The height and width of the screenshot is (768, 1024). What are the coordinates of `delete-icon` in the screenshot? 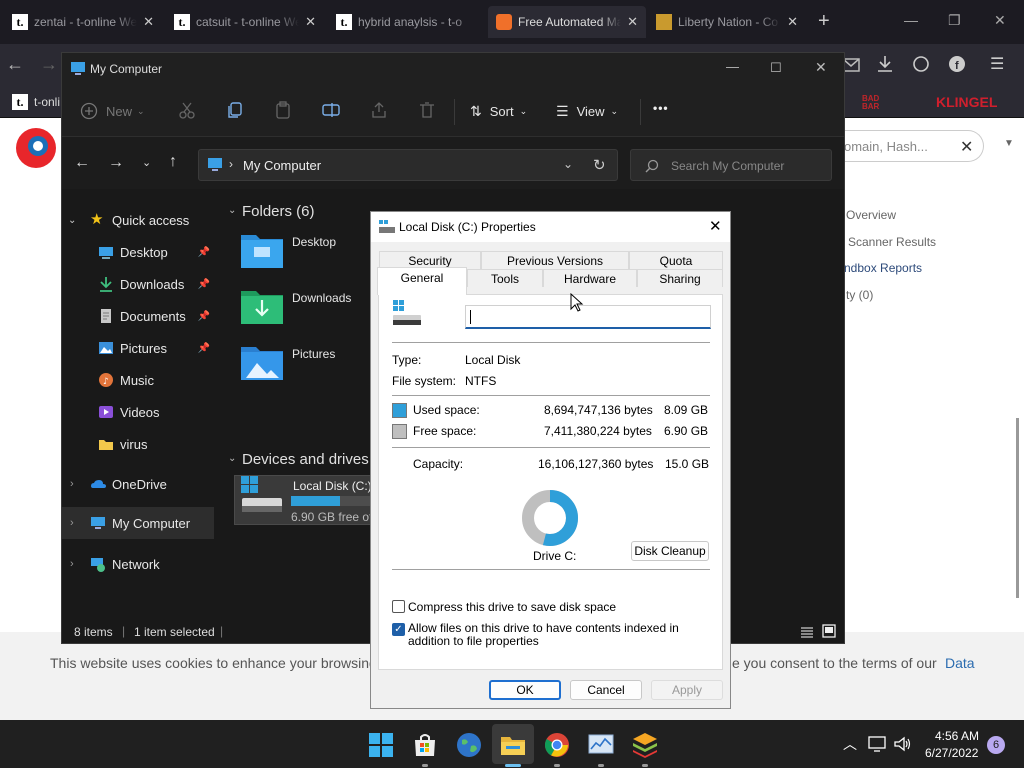 It's located at (427, 110).